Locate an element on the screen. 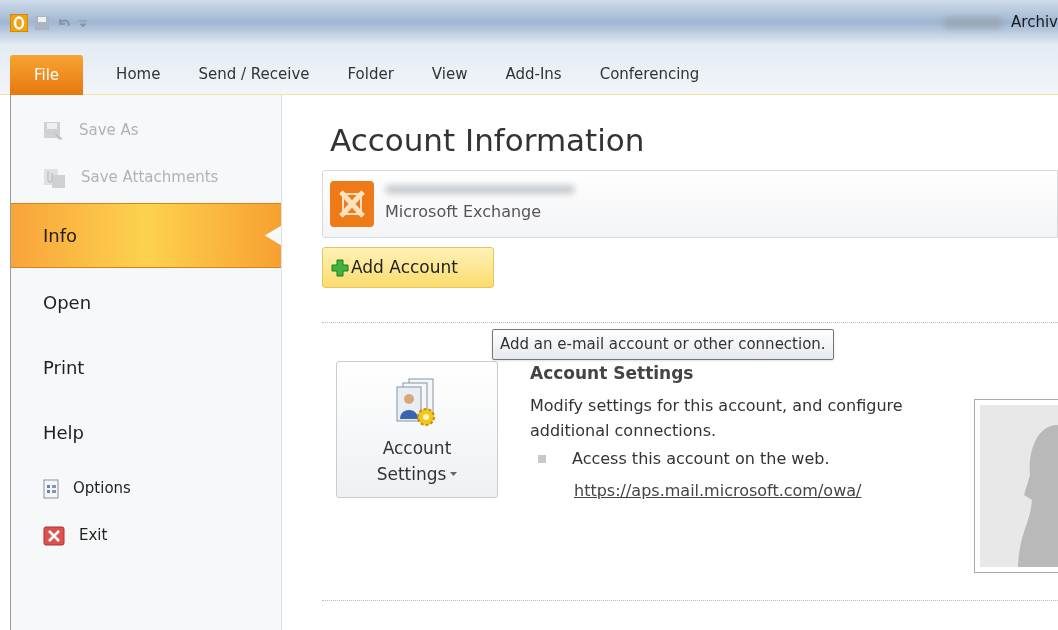 This screenshot has height=630, width=1058. account-type: Microsoft Exchange is located at coordinates (464, 211).